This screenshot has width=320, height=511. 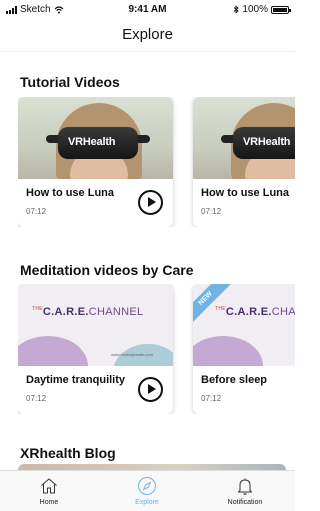 I want to click on status-right: 100%, so click(x=262, y=9).